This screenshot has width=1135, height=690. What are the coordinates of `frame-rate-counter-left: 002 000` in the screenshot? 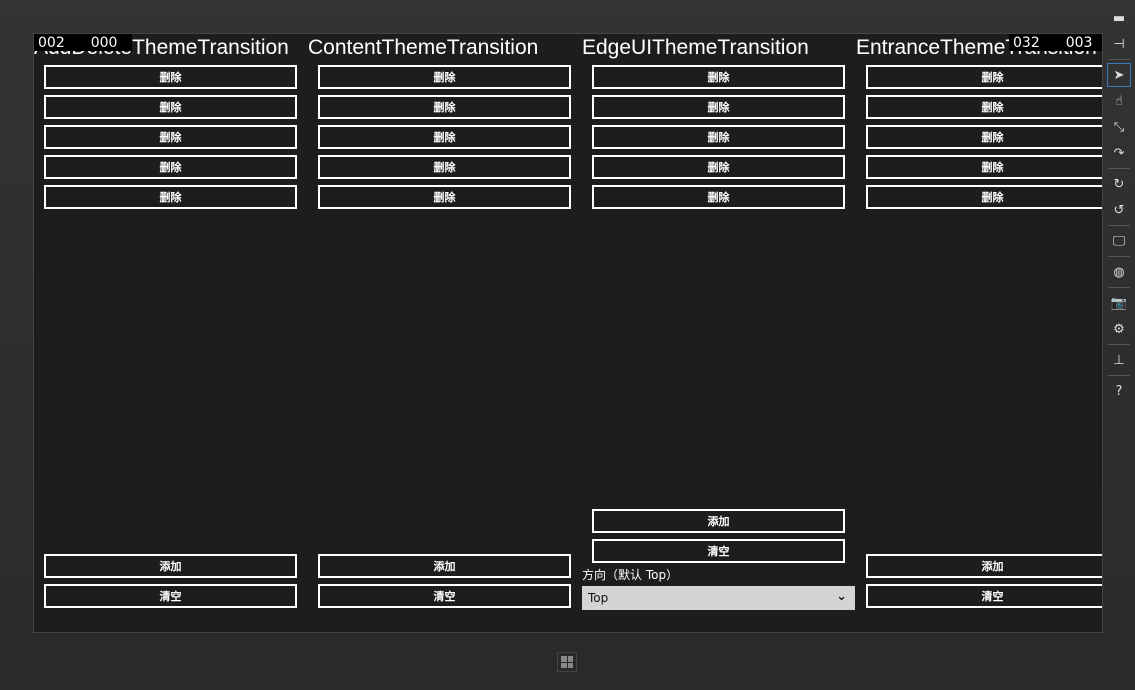 It's located at (83, 42).